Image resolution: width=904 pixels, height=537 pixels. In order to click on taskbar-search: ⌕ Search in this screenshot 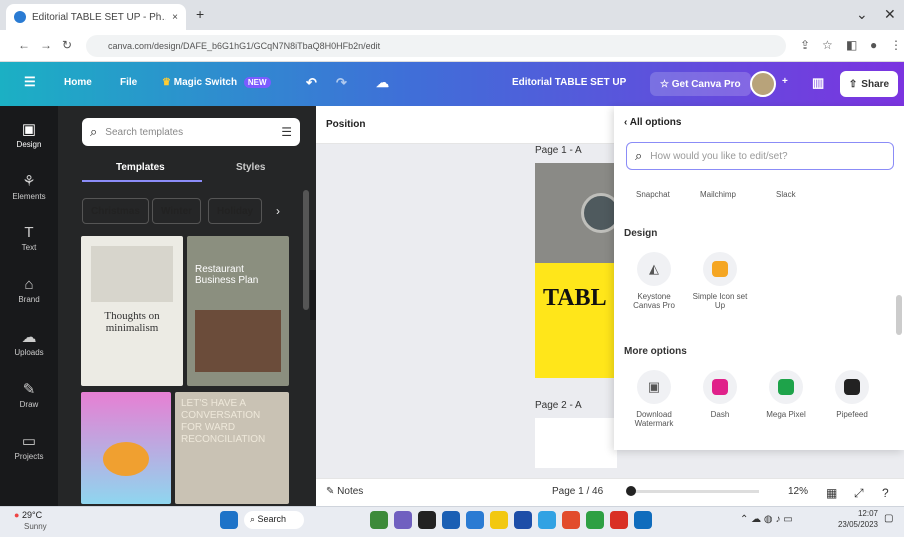, I will do `click(274, 520)`.